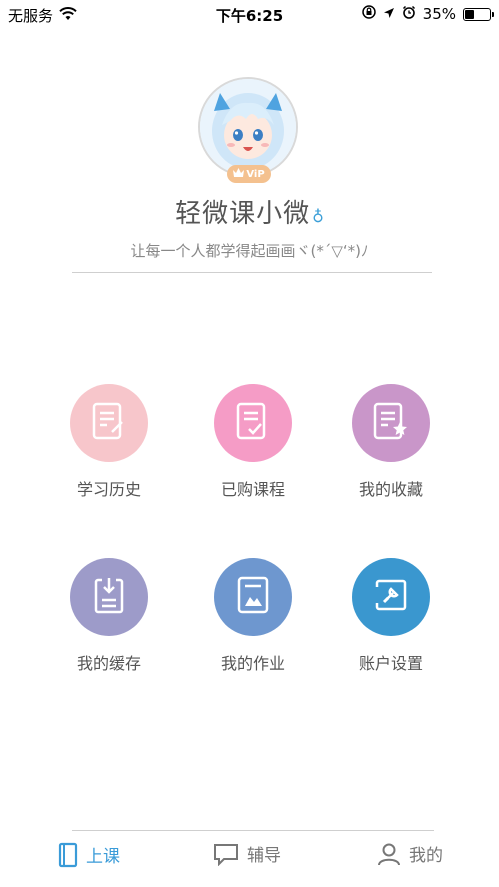 Image resolution: width=499 pixels, height=887 pixels. I want to click on vip-label: ViP, so click(255, 174).